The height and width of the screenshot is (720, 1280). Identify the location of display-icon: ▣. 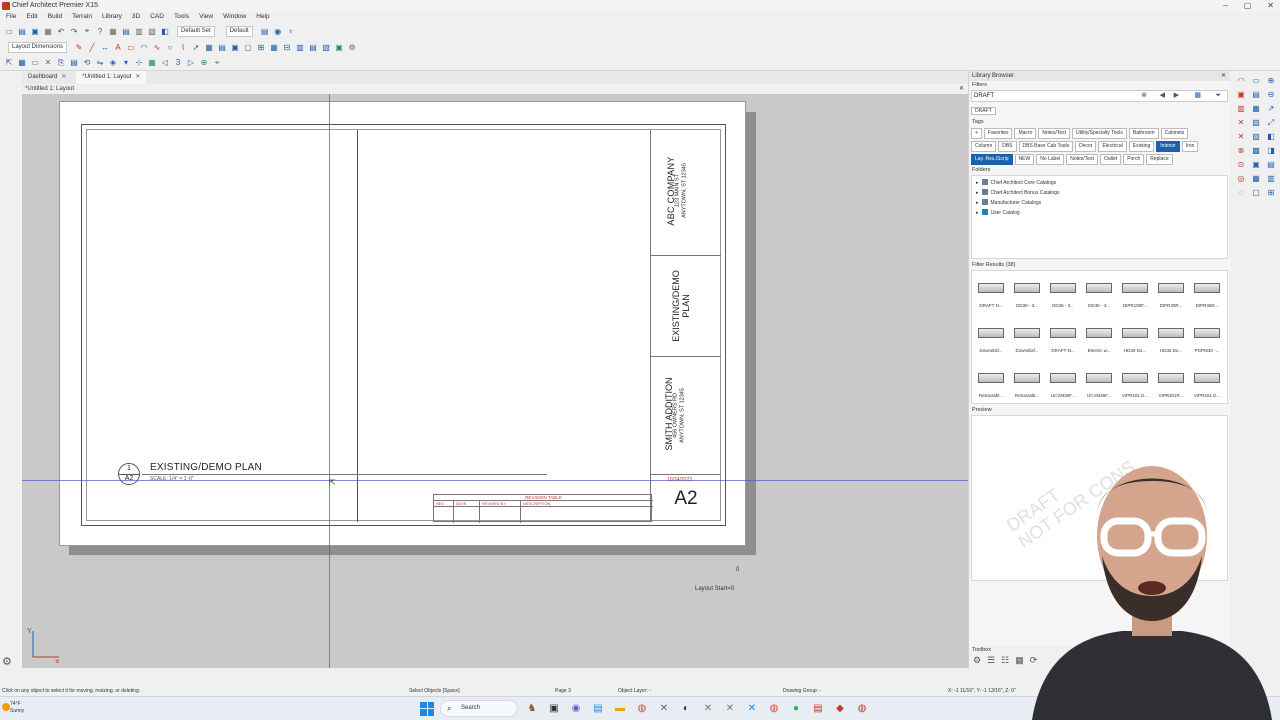
(339, 47).